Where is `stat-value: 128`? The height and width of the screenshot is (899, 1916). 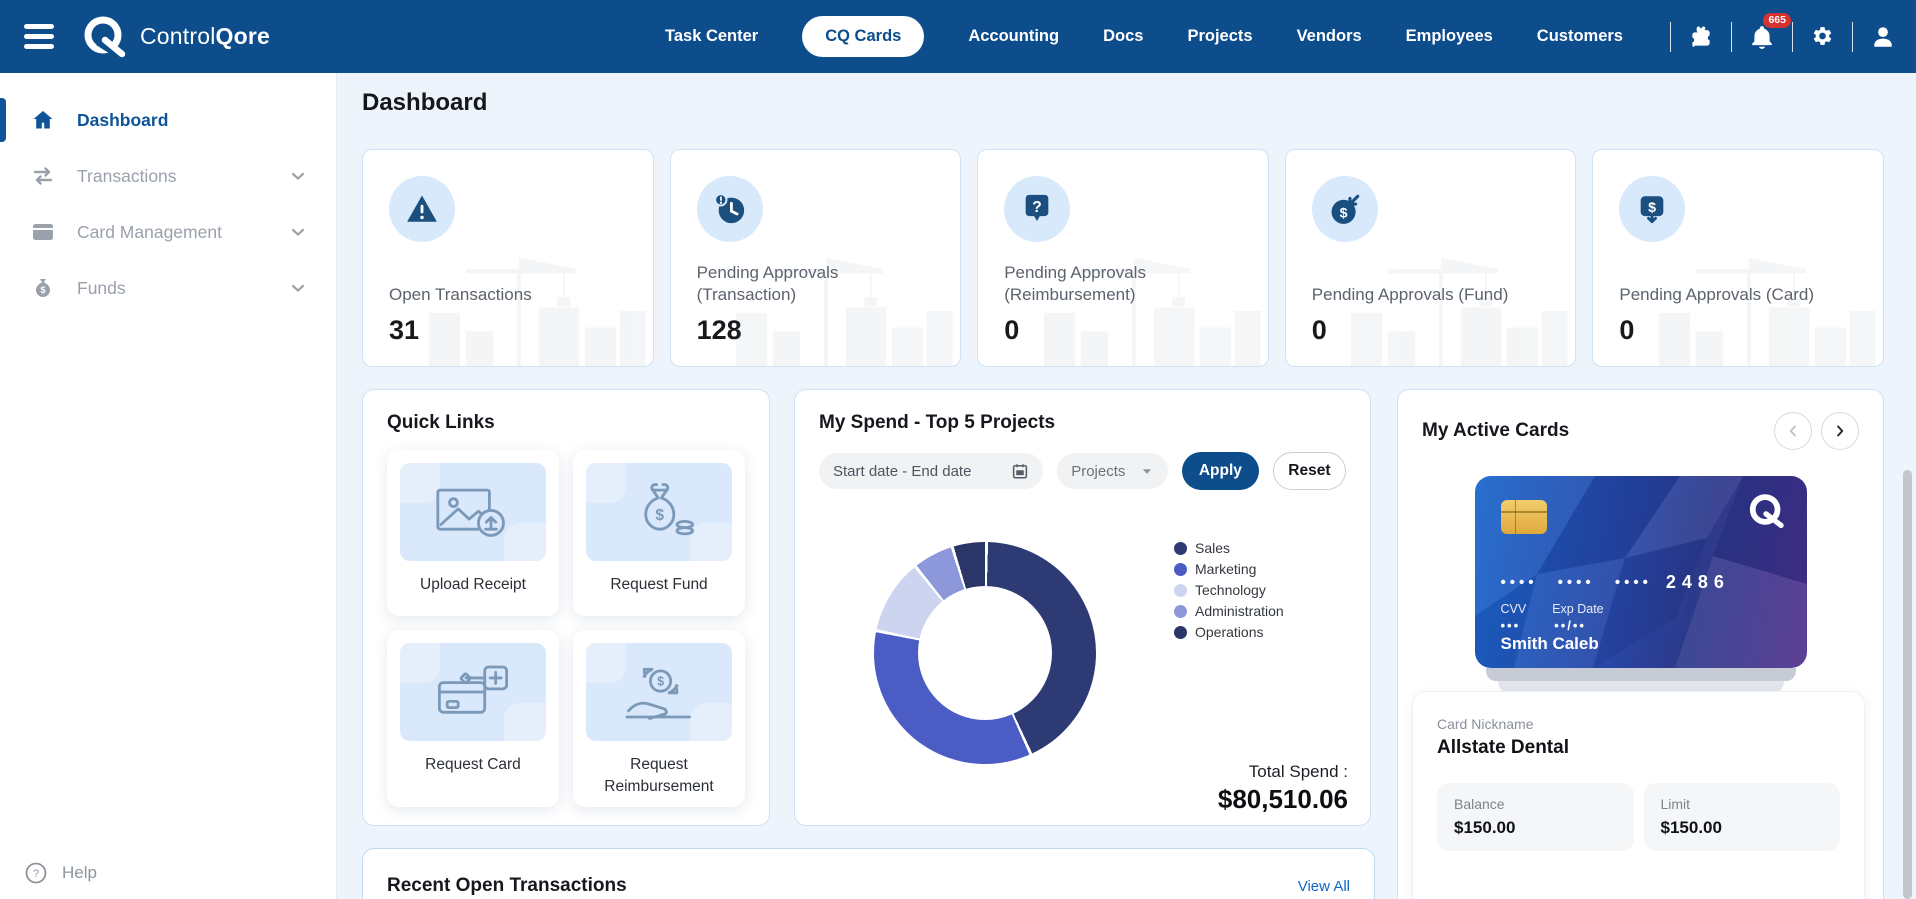 stat-value: 128 is located at coordinates (719, 330).